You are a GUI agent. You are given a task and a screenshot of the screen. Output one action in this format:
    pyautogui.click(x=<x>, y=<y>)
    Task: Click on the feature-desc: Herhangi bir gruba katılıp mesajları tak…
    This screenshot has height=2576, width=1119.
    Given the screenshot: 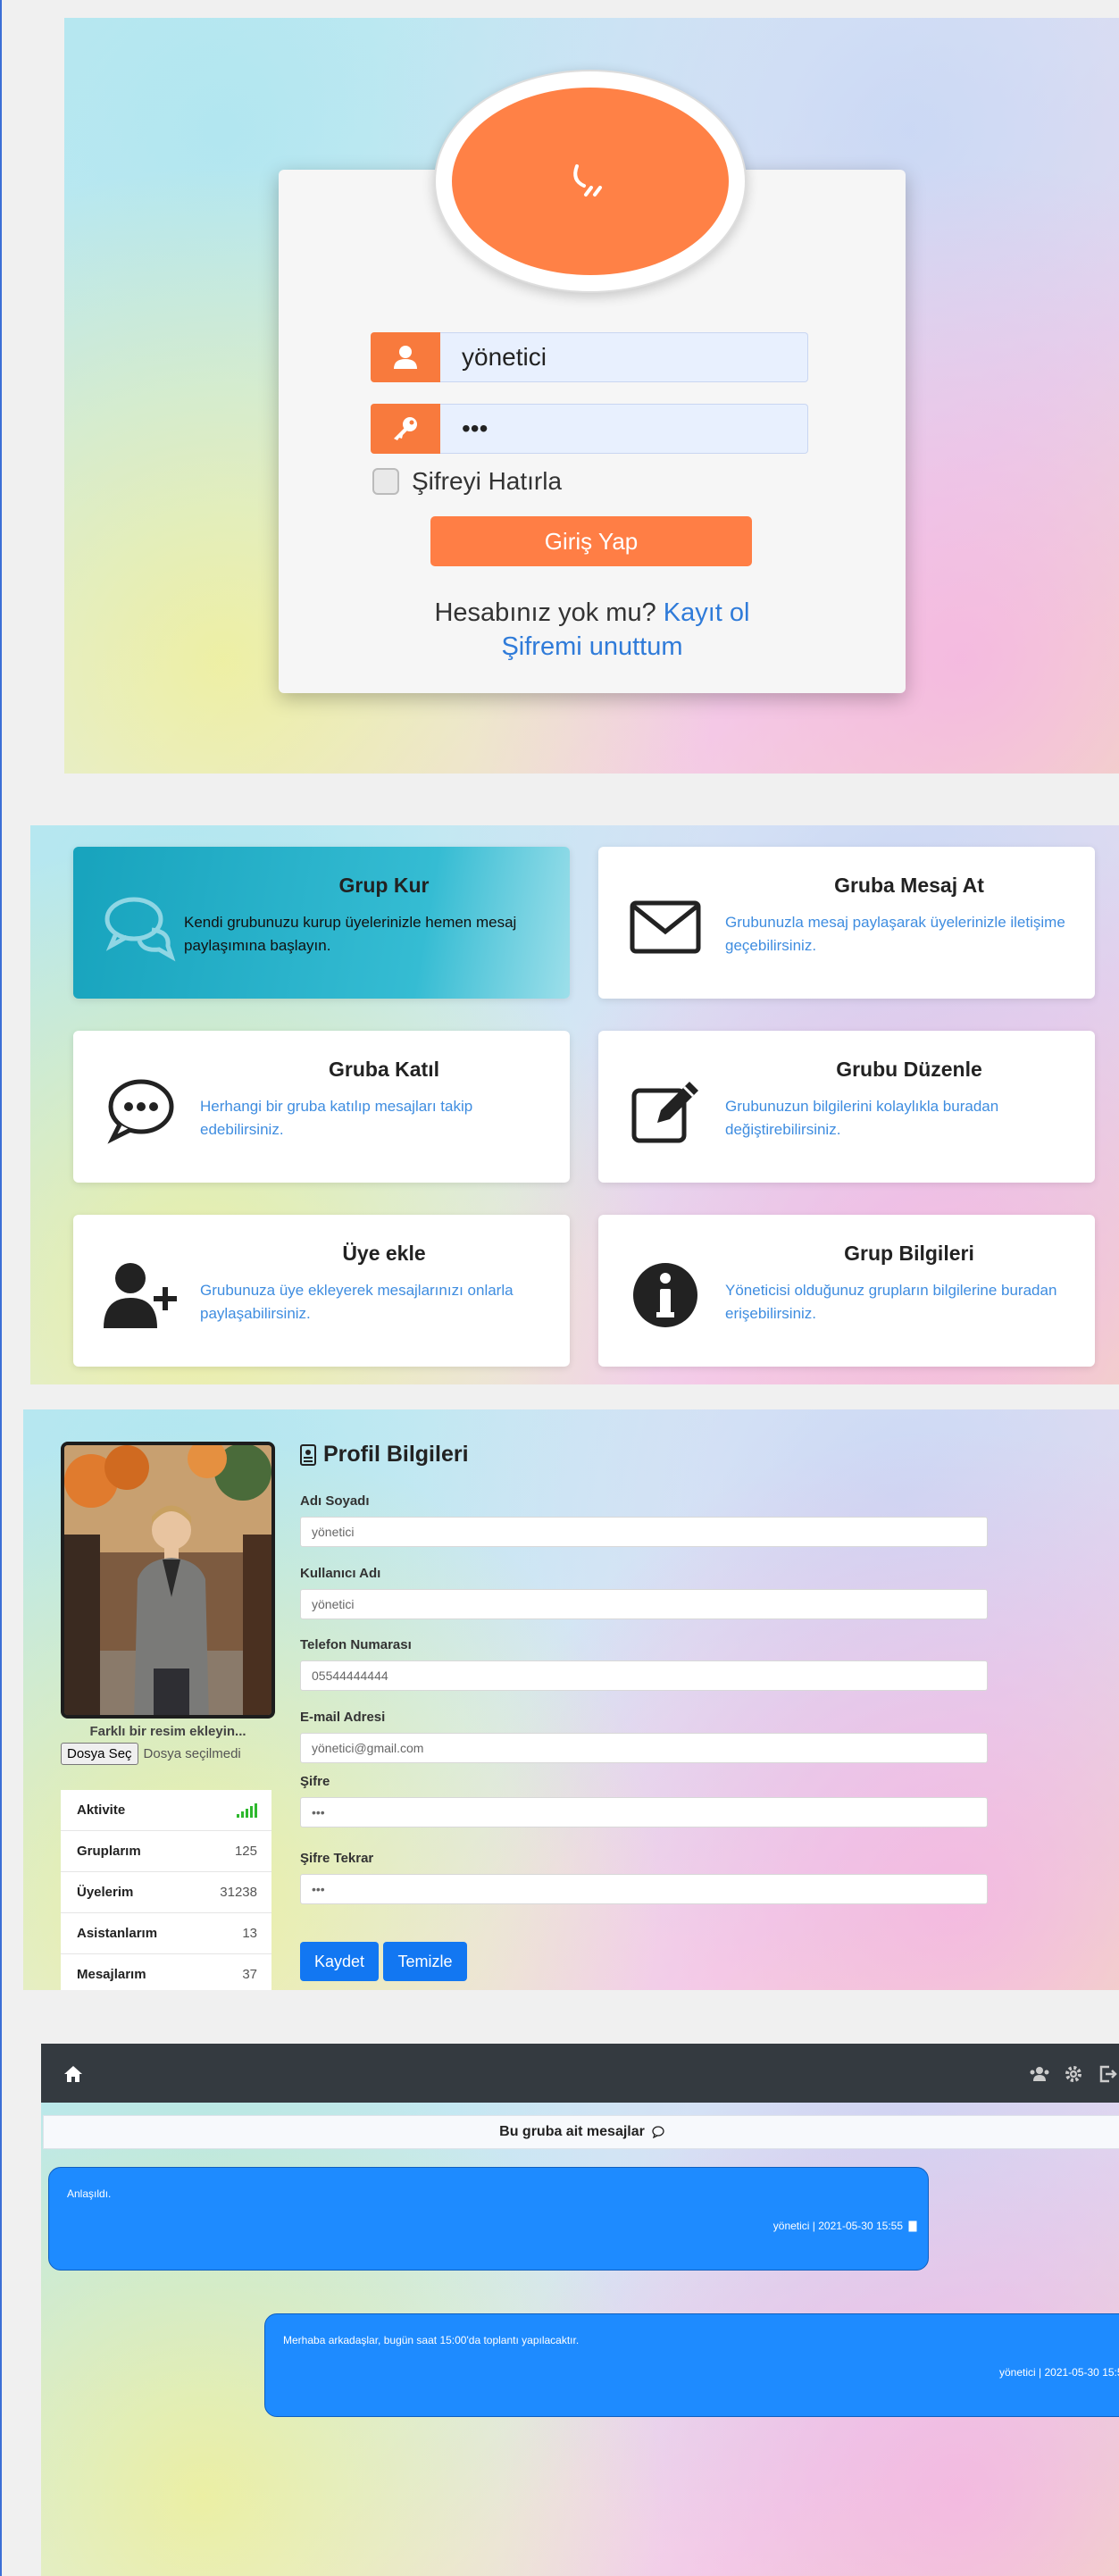 What is the action you would take?
    pyautogui.click(x=336, y=1118)
    